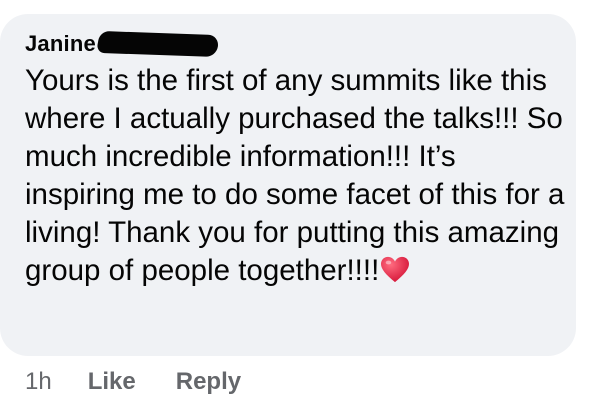 Image resolution: width=600 pixels, height=408 pixels. Describe the element at coordinates (158, 44) in the screenshot. I see `redaction-mark` at that location.